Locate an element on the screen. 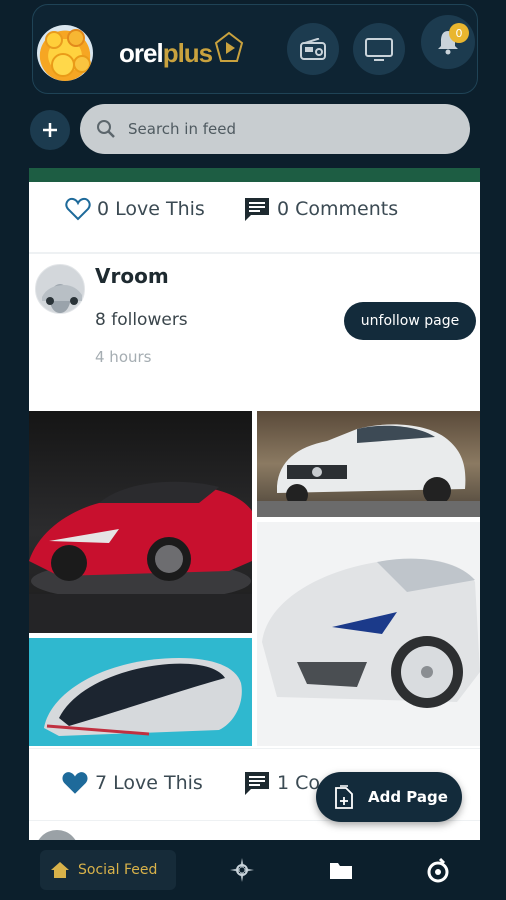 The height and width of the screenshot is (900, 506). nav-orel is located at coordinates (438, 870).